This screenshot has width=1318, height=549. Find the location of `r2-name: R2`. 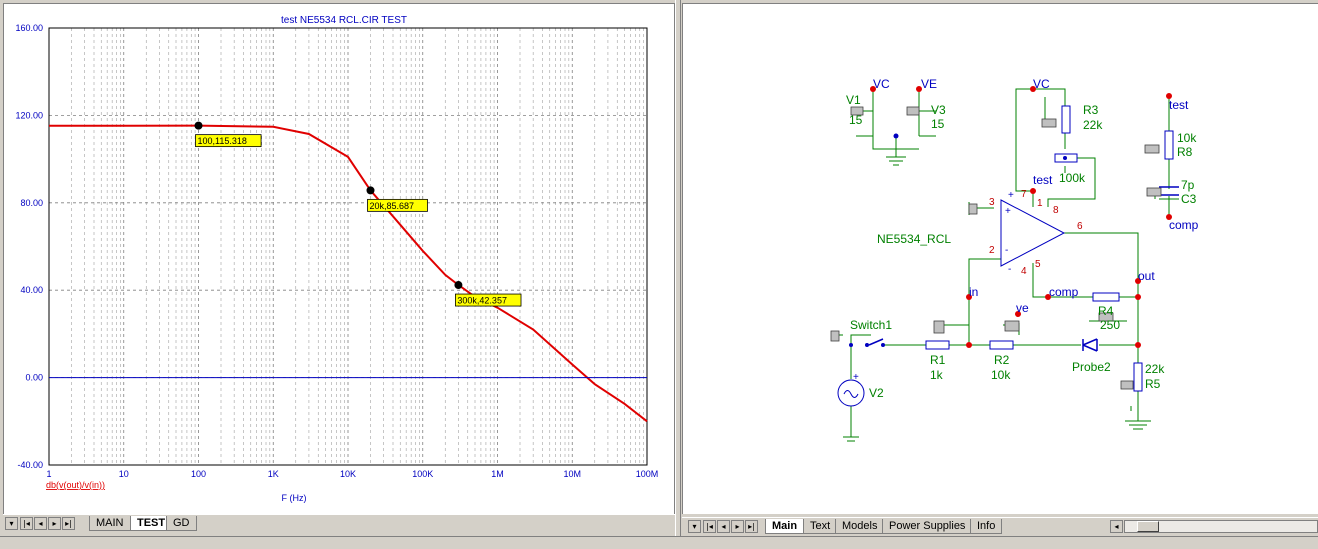

r2-name: R2 is located at coordinates (1002, 360).